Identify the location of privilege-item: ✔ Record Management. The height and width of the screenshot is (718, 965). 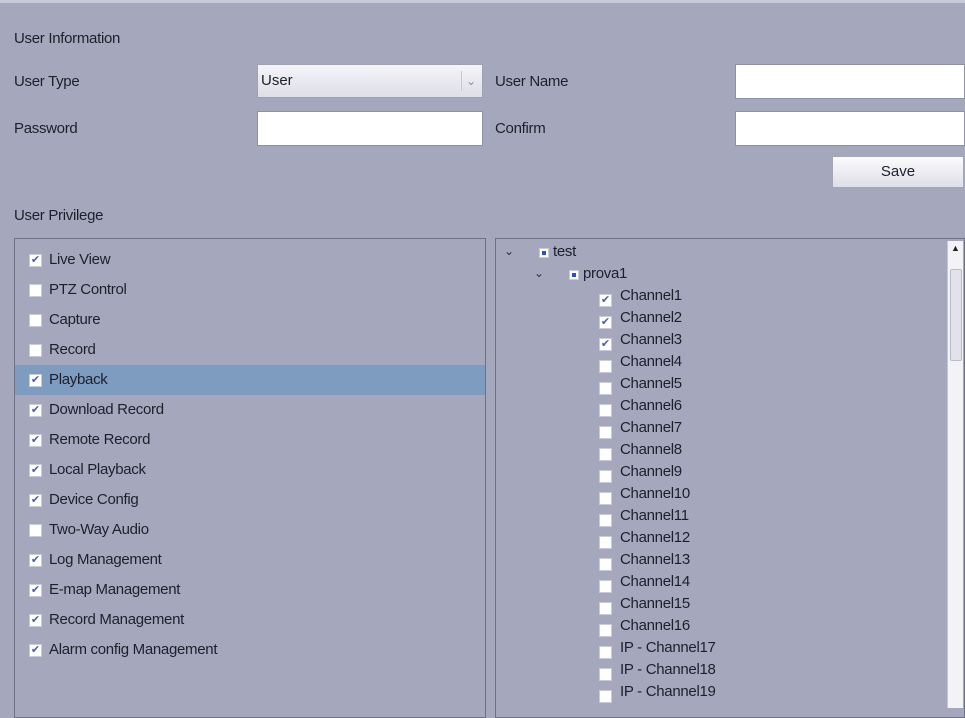
(250, 620).